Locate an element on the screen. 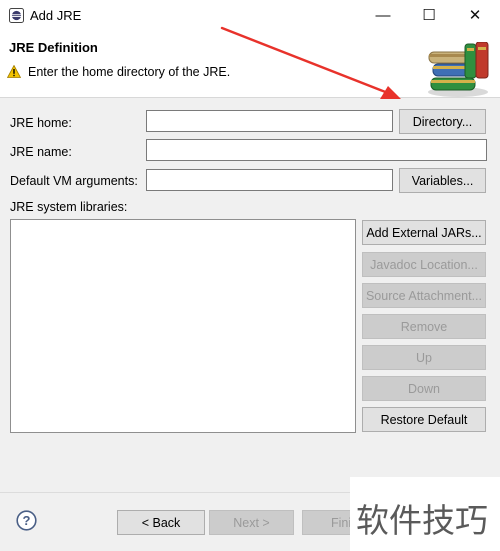 Image resolution: width=500 pixels, height=551 pixels. remove-button: Remove is located at coordinates (424, 326).